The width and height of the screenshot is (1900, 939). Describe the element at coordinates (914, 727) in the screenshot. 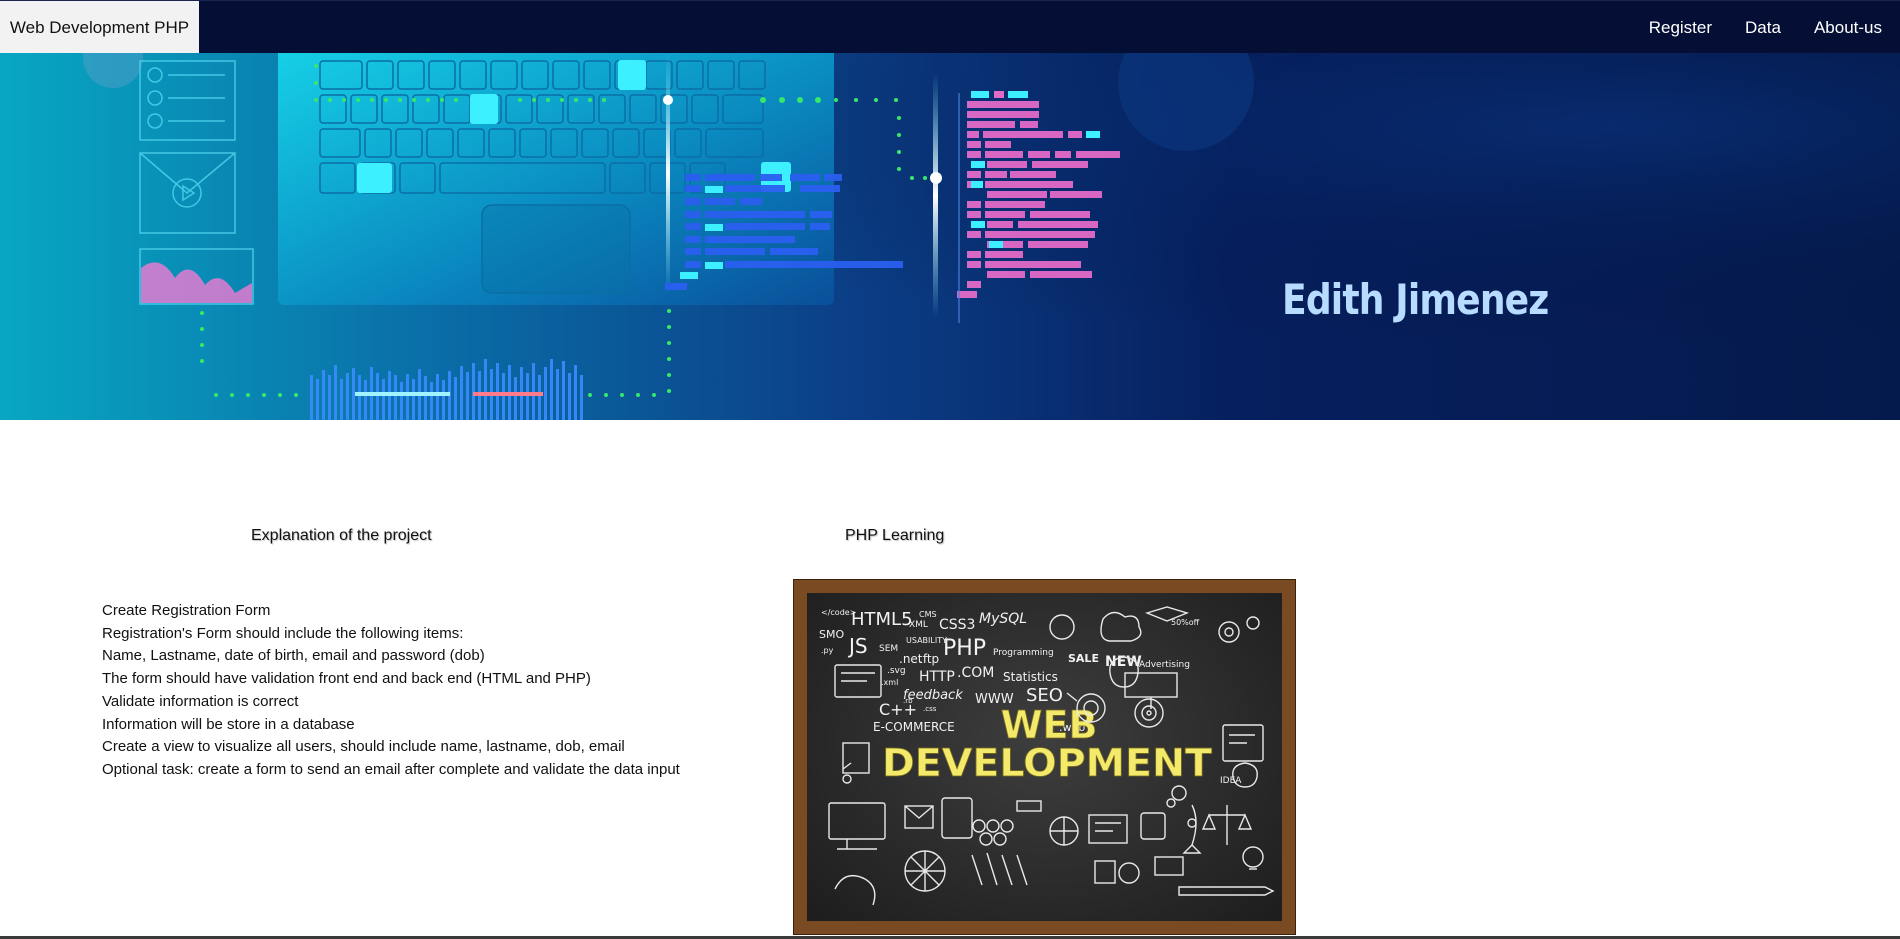

I see `svg-text: E-COMMERCE` at that location.